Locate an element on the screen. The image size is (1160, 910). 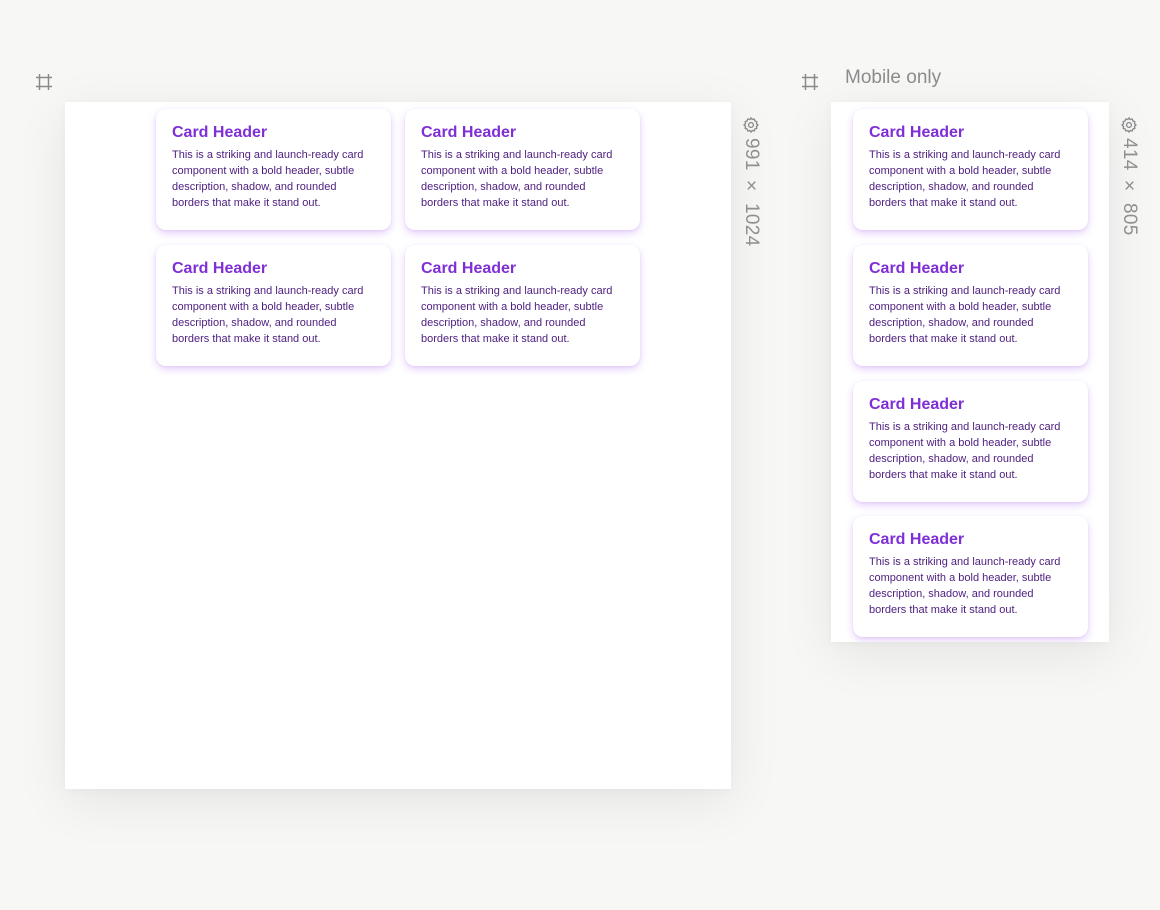
artboard-desktop-controls: 991 × 1024 is located at coordinates (751, 181).